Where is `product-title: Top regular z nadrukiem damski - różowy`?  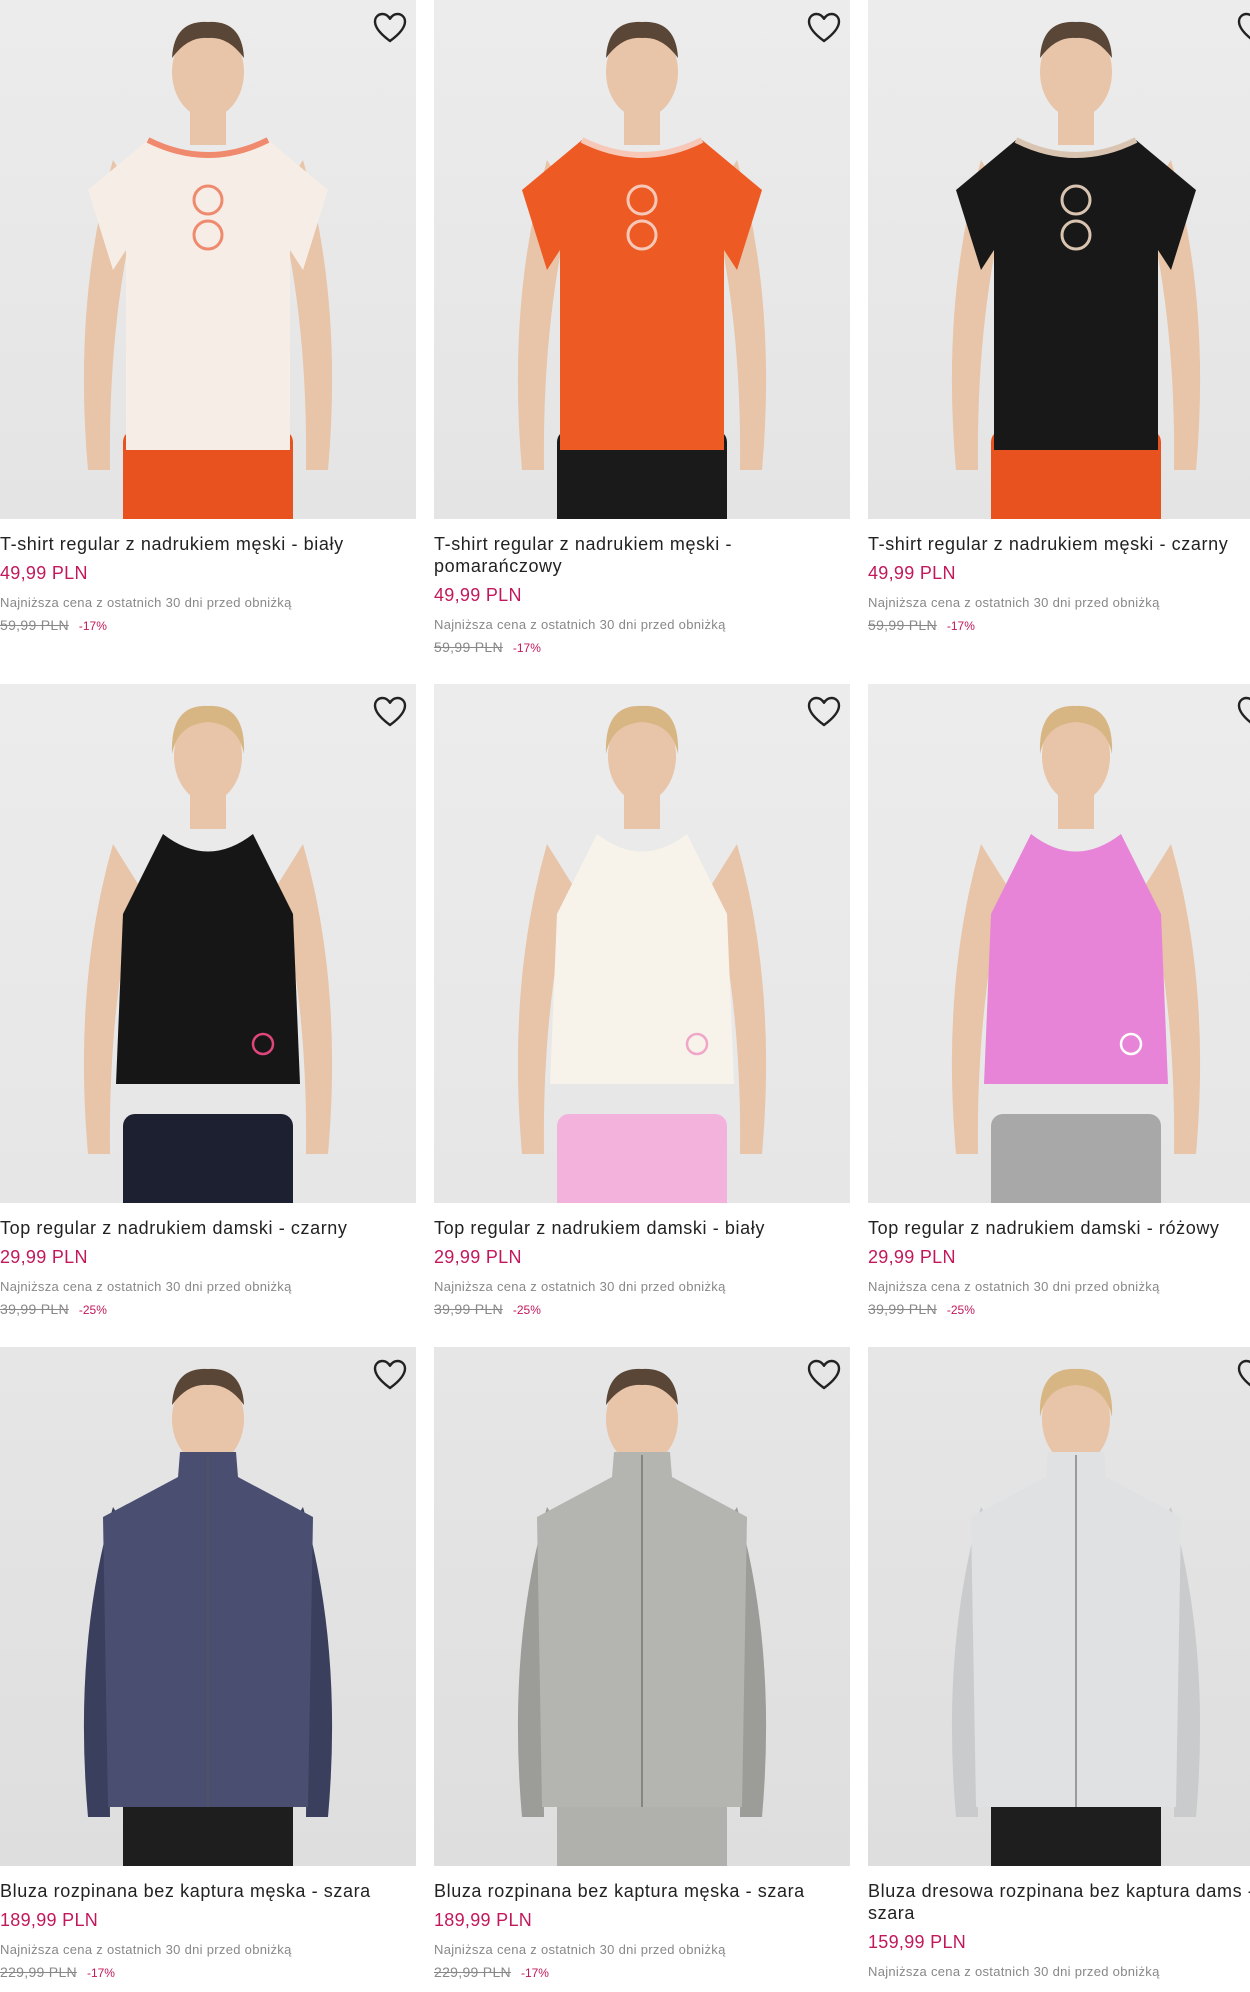 product-title: Top regular z nadrukiem damski - różowy is located at coordinates (1059, 1228).